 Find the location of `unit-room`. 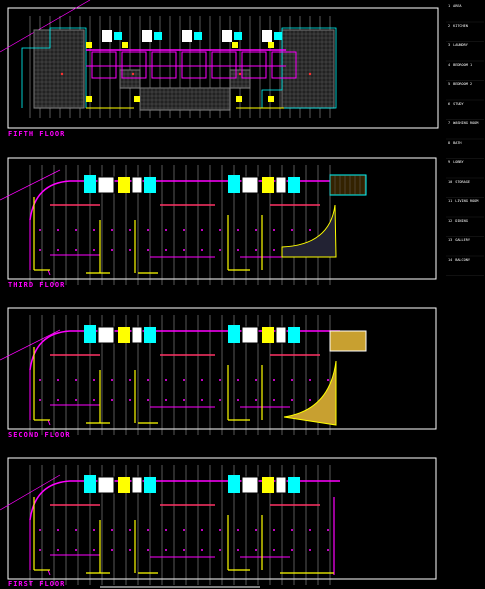

unit-room is located at coordinates (104, 65).